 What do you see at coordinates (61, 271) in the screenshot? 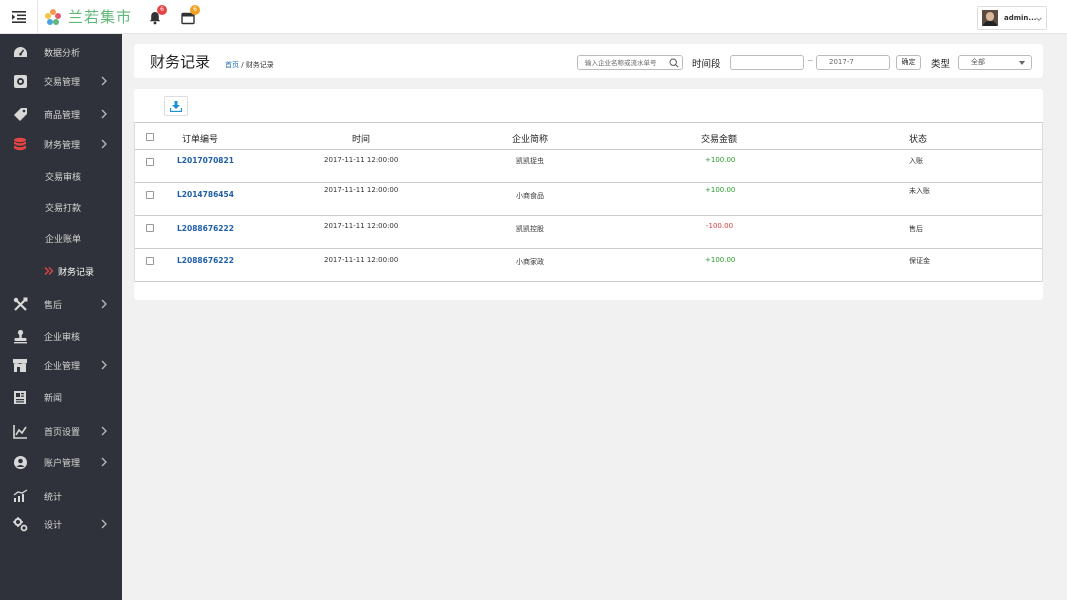
I see `sidebar-subitem-finance-records: 财务记录` at bounding box center [61, 271].